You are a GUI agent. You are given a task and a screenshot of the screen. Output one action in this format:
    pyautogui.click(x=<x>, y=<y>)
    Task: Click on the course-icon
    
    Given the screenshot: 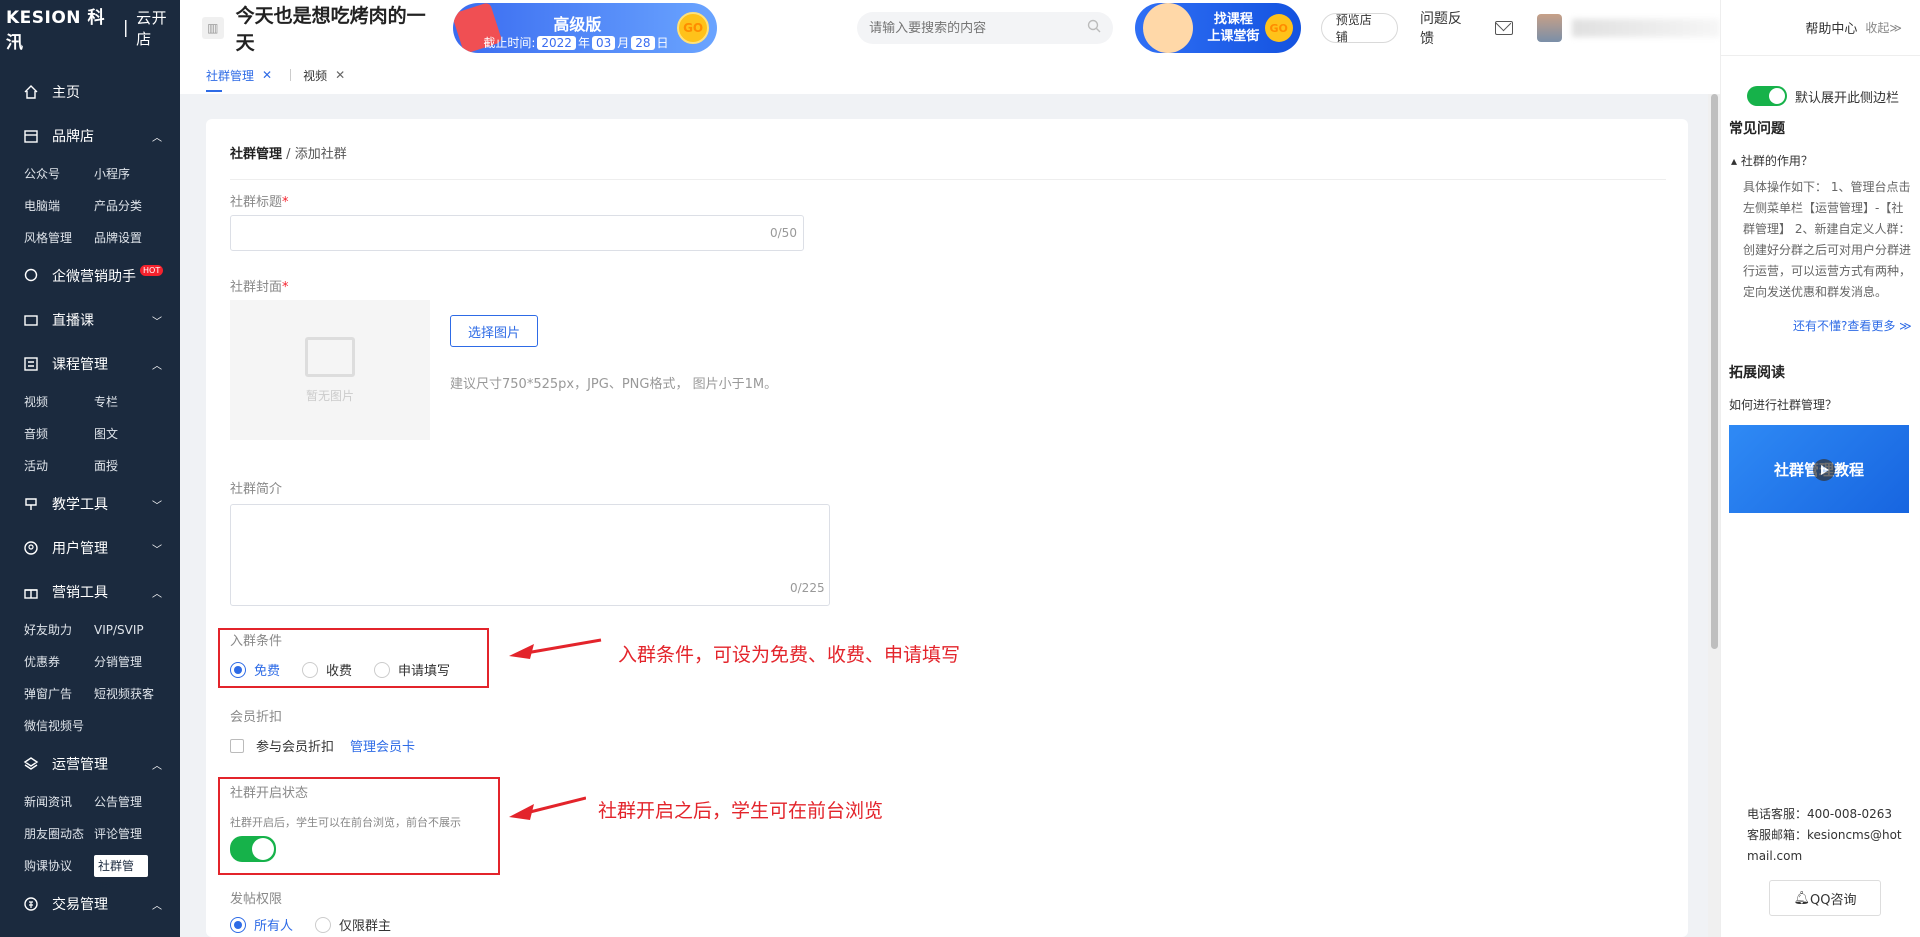 What is the action you would take?
    pyautogui.click(x=31, y=364)
    